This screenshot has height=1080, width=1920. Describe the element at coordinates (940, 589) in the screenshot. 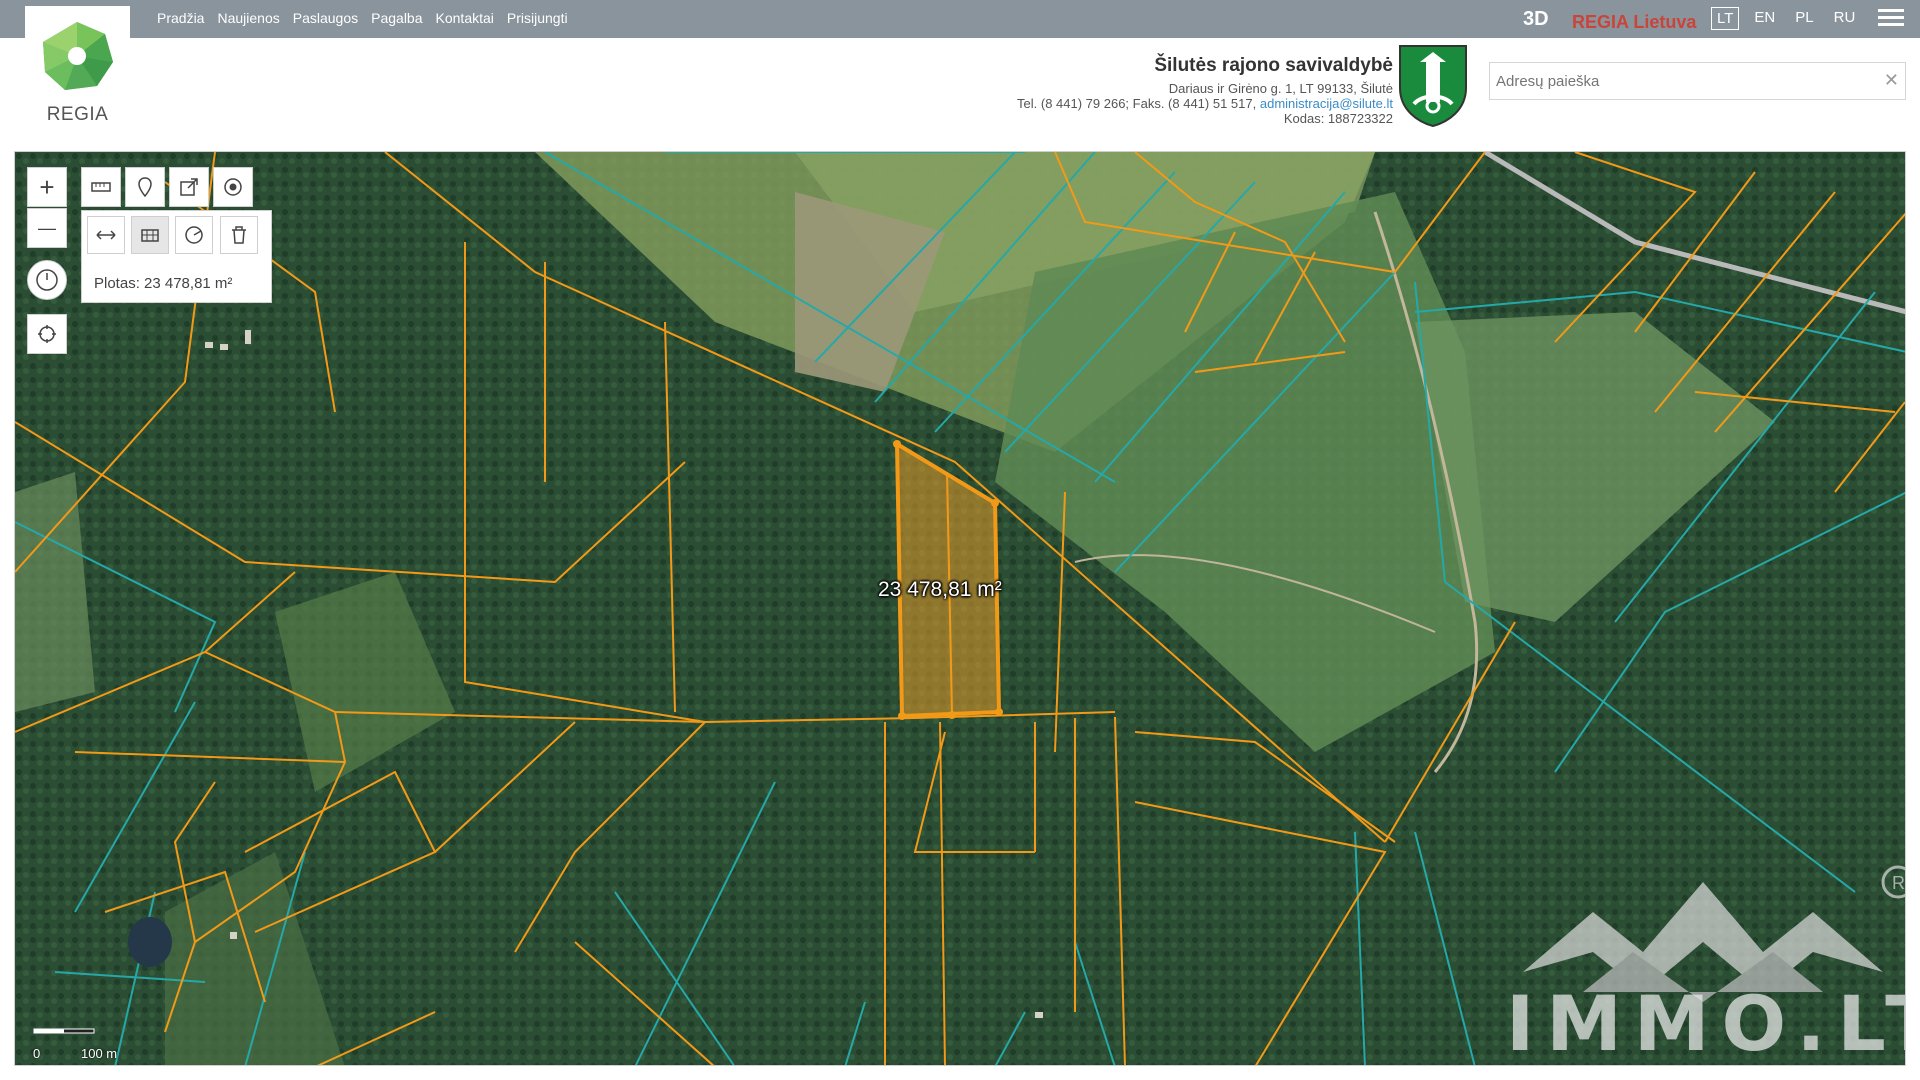

I see `parcel-area-label: 23 478,81 m²` at that location.